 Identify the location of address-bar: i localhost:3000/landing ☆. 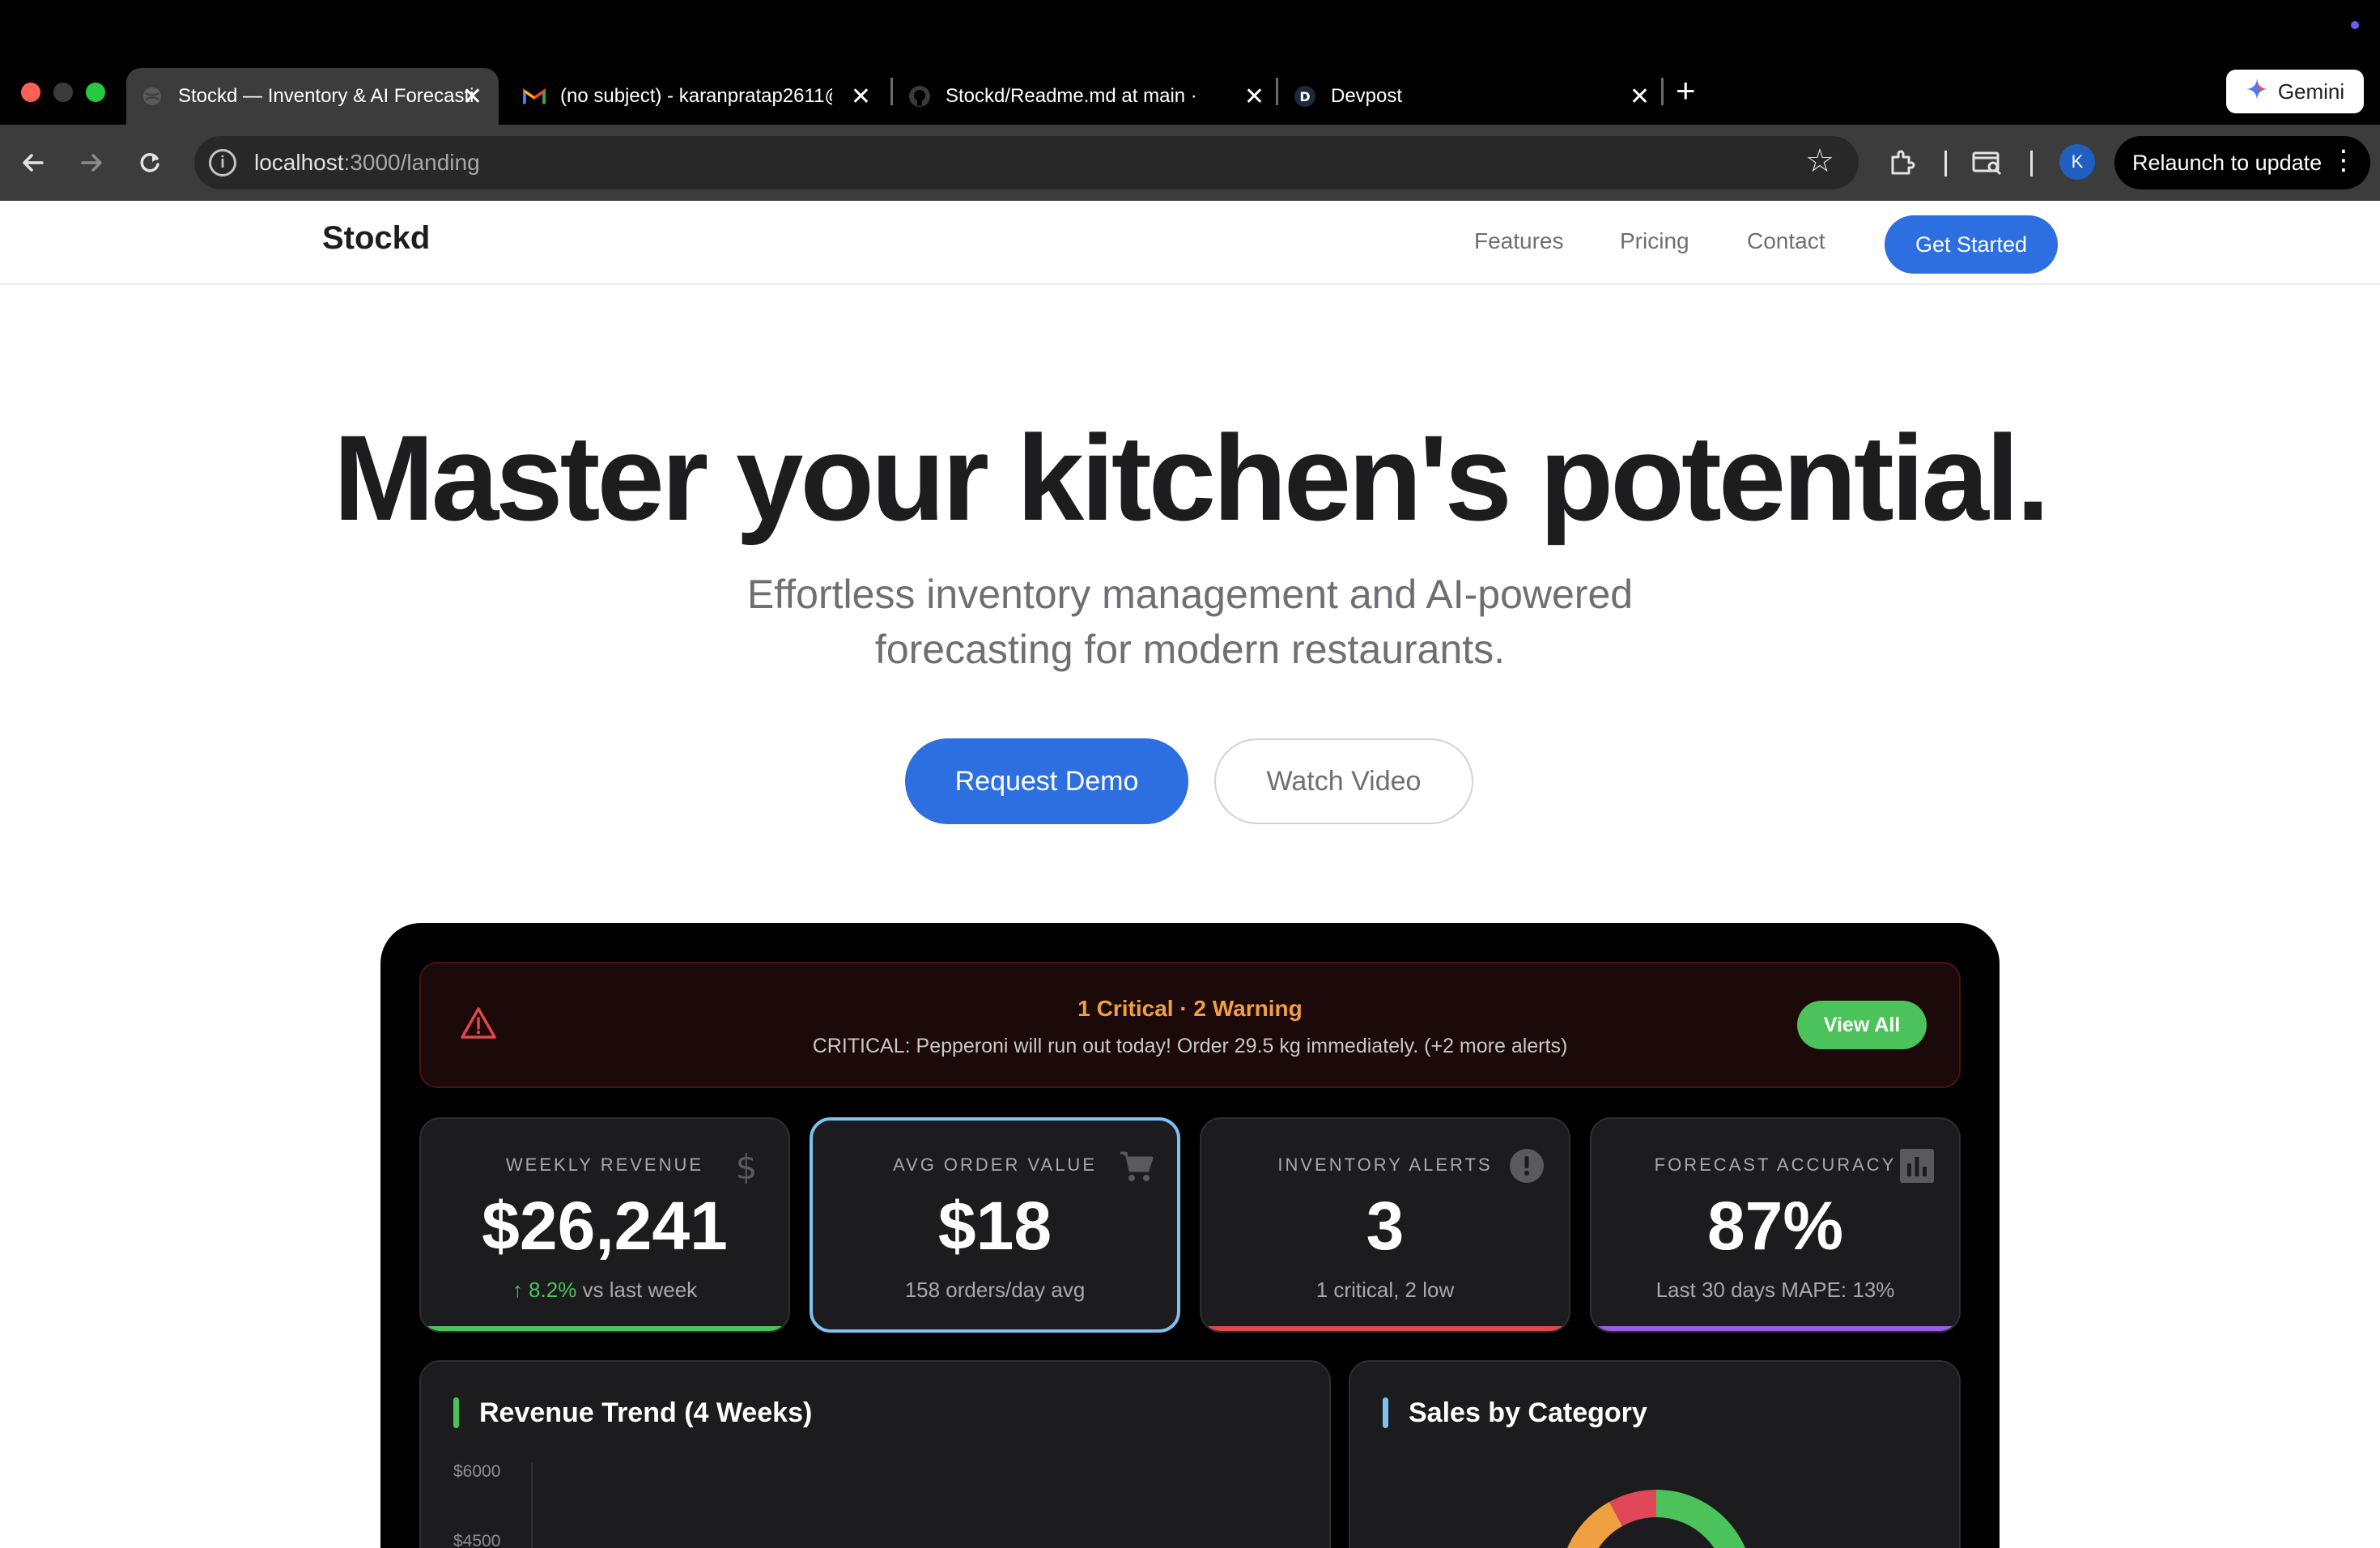
(1026, 162).